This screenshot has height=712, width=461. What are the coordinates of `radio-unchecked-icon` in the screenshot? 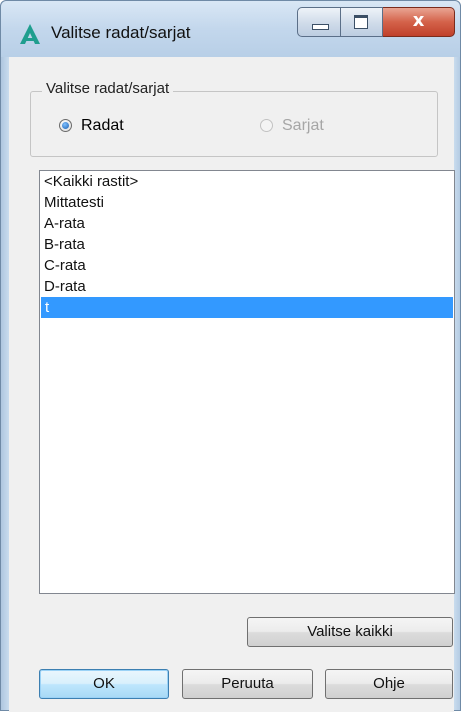 It's located at (266, 125).